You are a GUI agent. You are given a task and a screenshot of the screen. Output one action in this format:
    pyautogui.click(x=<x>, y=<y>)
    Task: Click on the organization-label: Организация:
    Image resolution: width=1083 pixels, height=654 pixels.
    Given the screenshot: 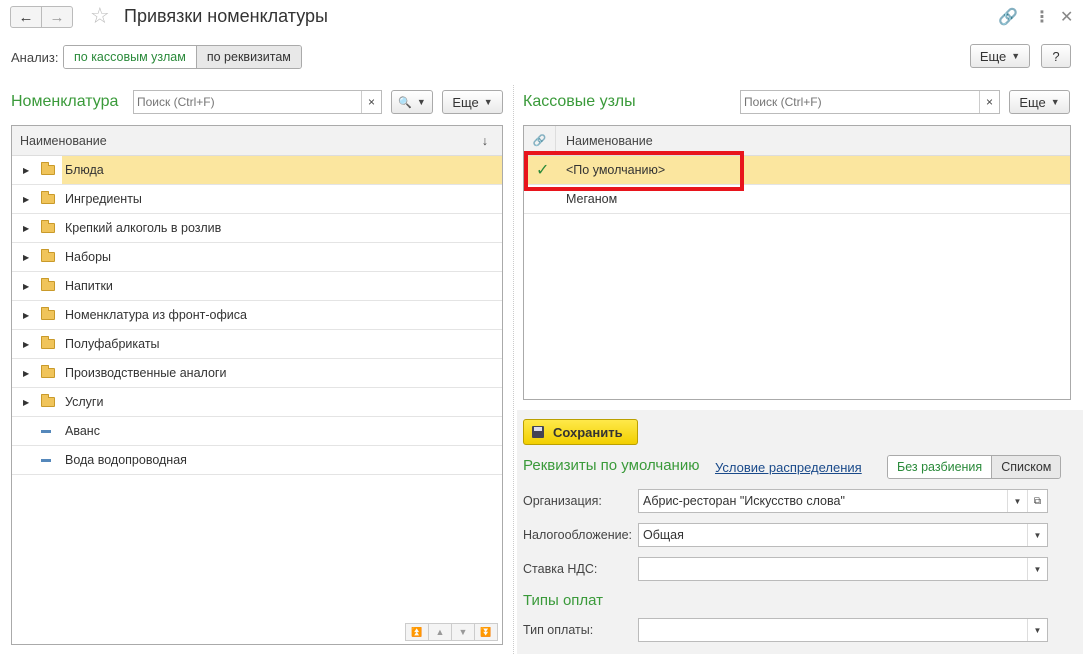 What is the action you would take?
    pyautogui.click(x=562, y=501)
    